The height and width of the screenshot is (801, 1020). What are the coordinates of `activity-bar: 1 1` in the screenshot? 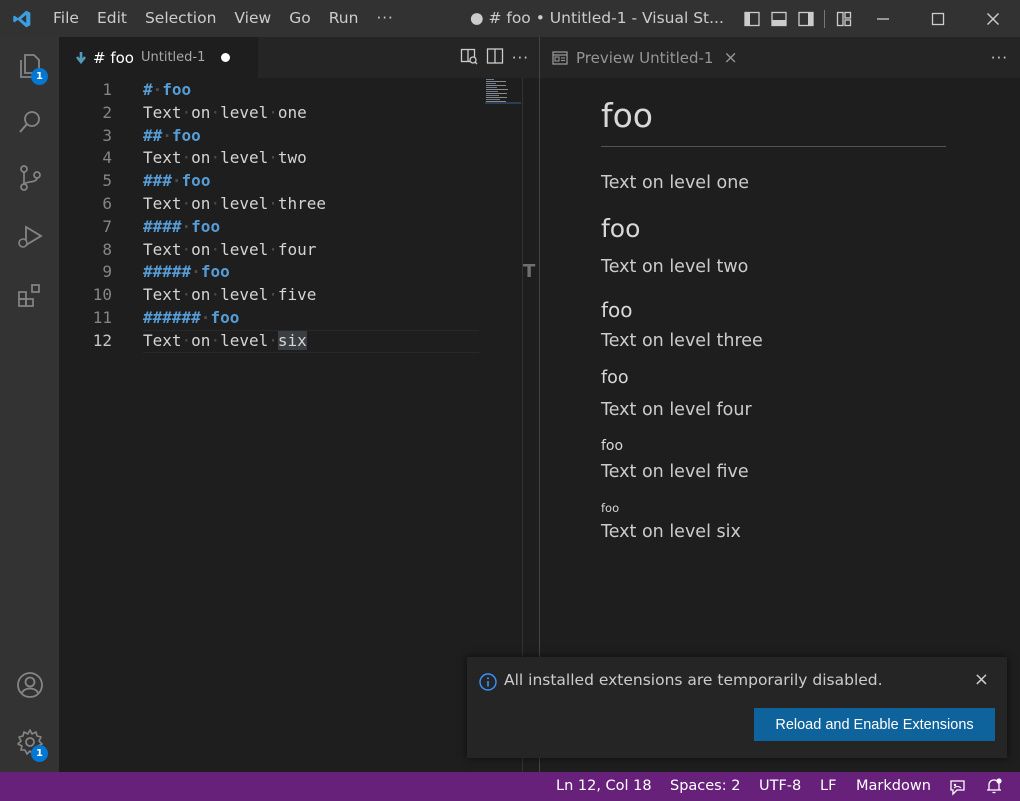 It's located at (29, 404).